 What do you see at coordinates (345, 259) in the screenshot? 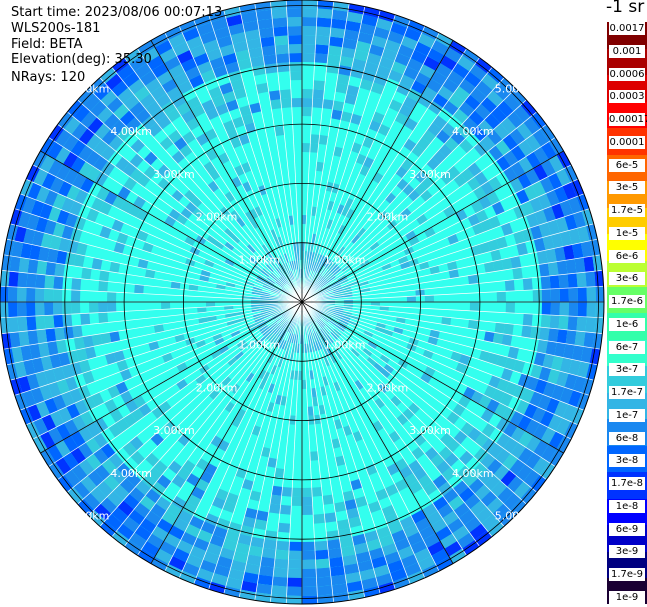
I see `range-label: 1.00km` at bounding box center [345, 259].